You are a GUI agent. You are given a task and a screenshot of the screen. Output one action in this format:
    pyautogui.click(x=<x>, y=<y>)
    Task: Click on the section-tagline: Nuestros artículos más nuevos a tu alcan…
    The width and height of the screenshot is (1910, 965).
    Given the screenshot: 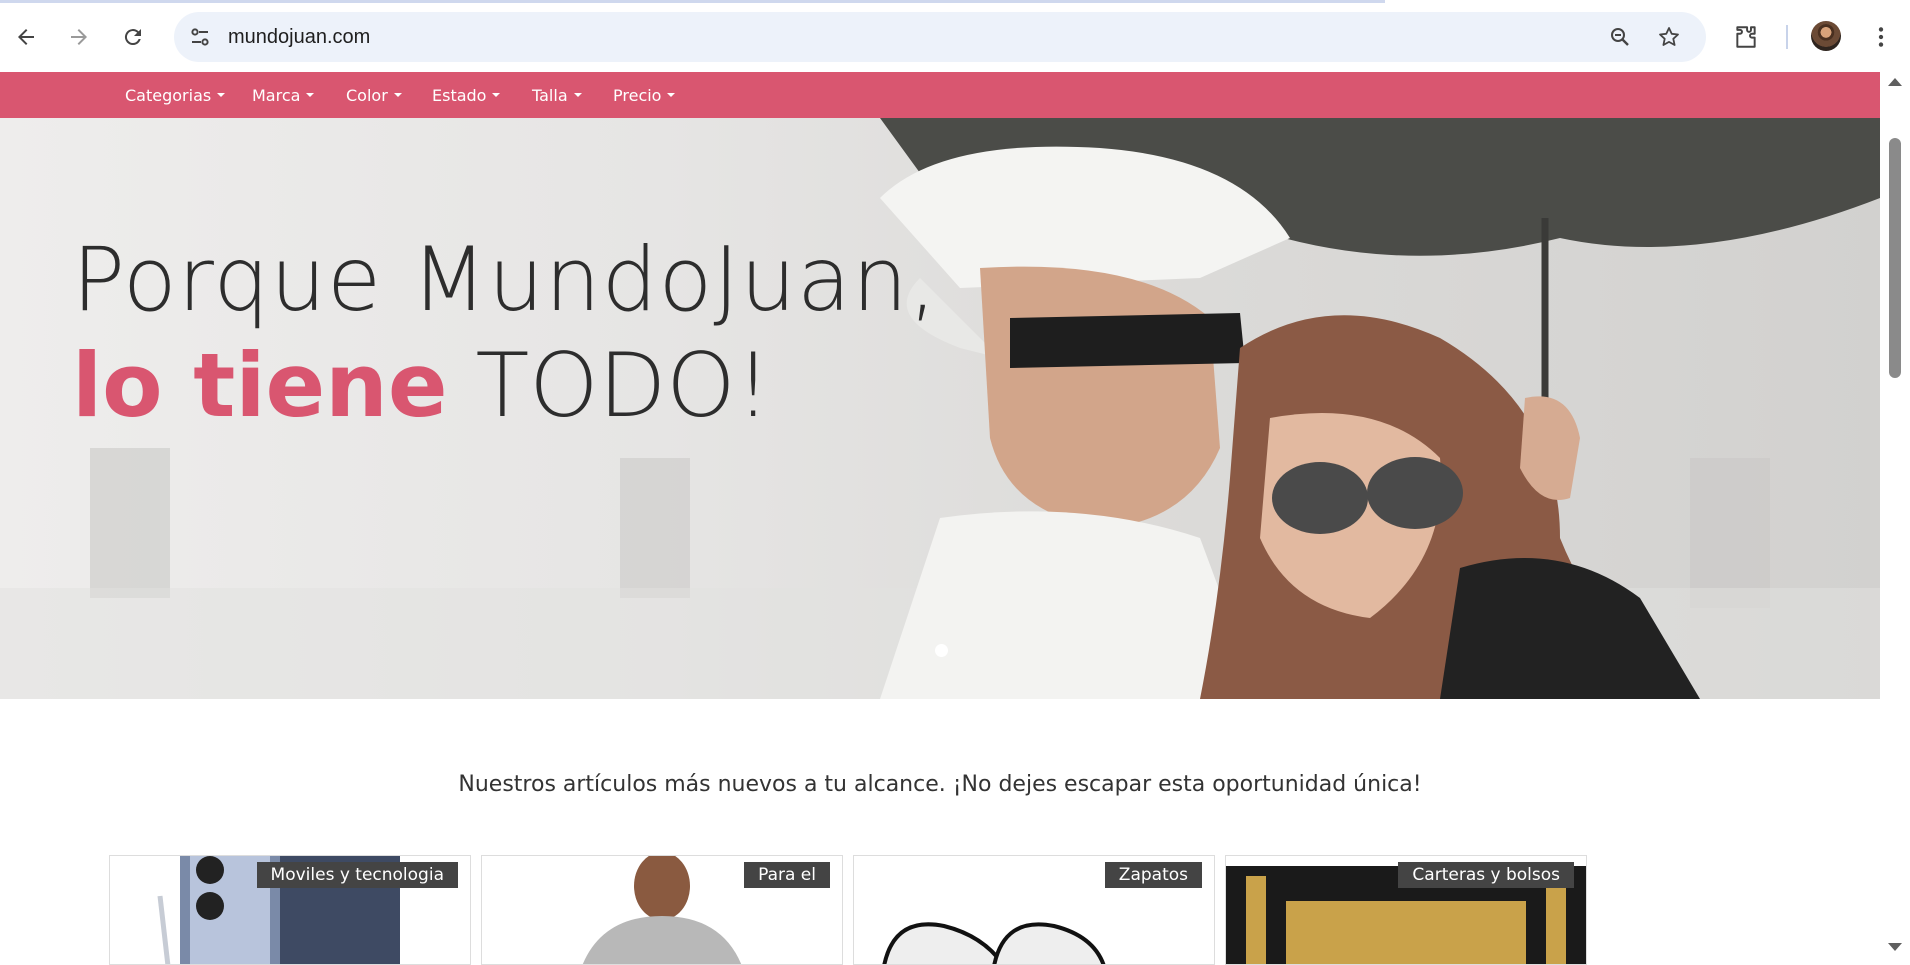 What is the action you would take?
    pyautogui.click(x=940, y=784)
    